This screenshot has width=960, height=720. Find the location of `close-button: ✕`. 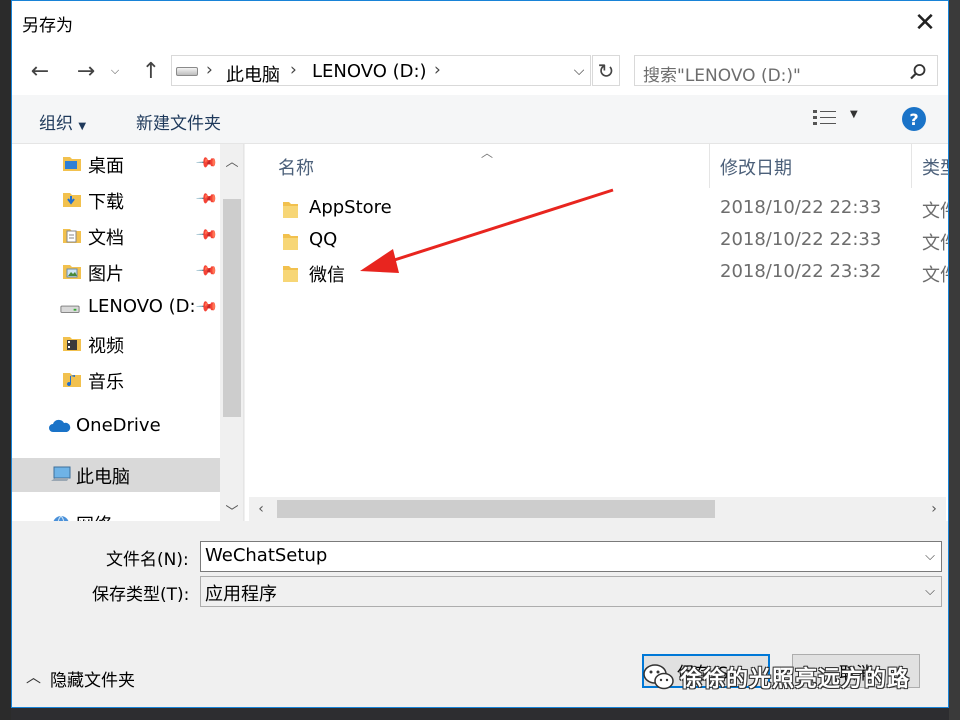

close-button: ✕ is located at coordinates (925, 23).